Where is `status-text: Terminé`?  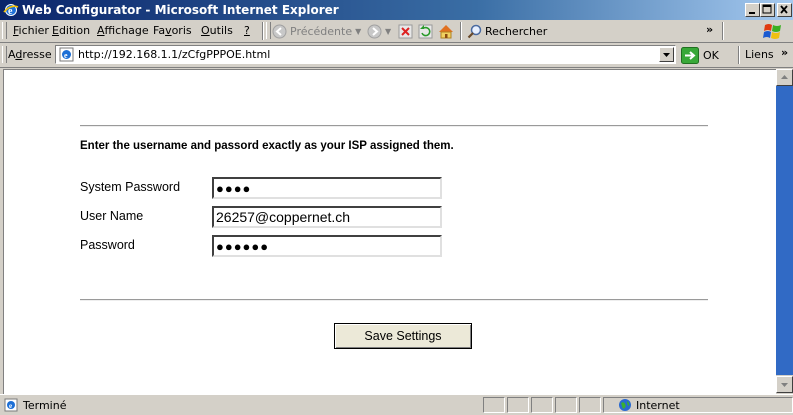
status-text: Terminé is located at coordinates (45, 405).